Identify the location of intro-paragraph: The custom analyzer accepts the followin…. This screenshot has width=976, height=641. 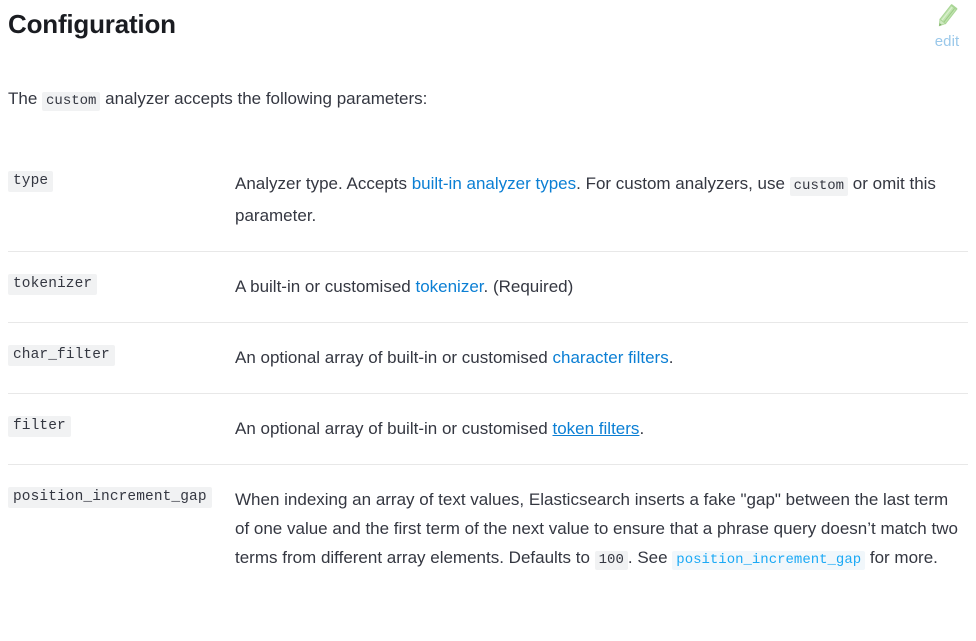
(488, 76).